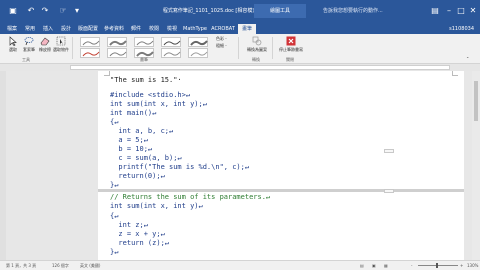 This screenshot has width=480, height=270. Describe the element at coordinates (411, 266) in the screenshot. I see `zoom-out-button: -` at that location.